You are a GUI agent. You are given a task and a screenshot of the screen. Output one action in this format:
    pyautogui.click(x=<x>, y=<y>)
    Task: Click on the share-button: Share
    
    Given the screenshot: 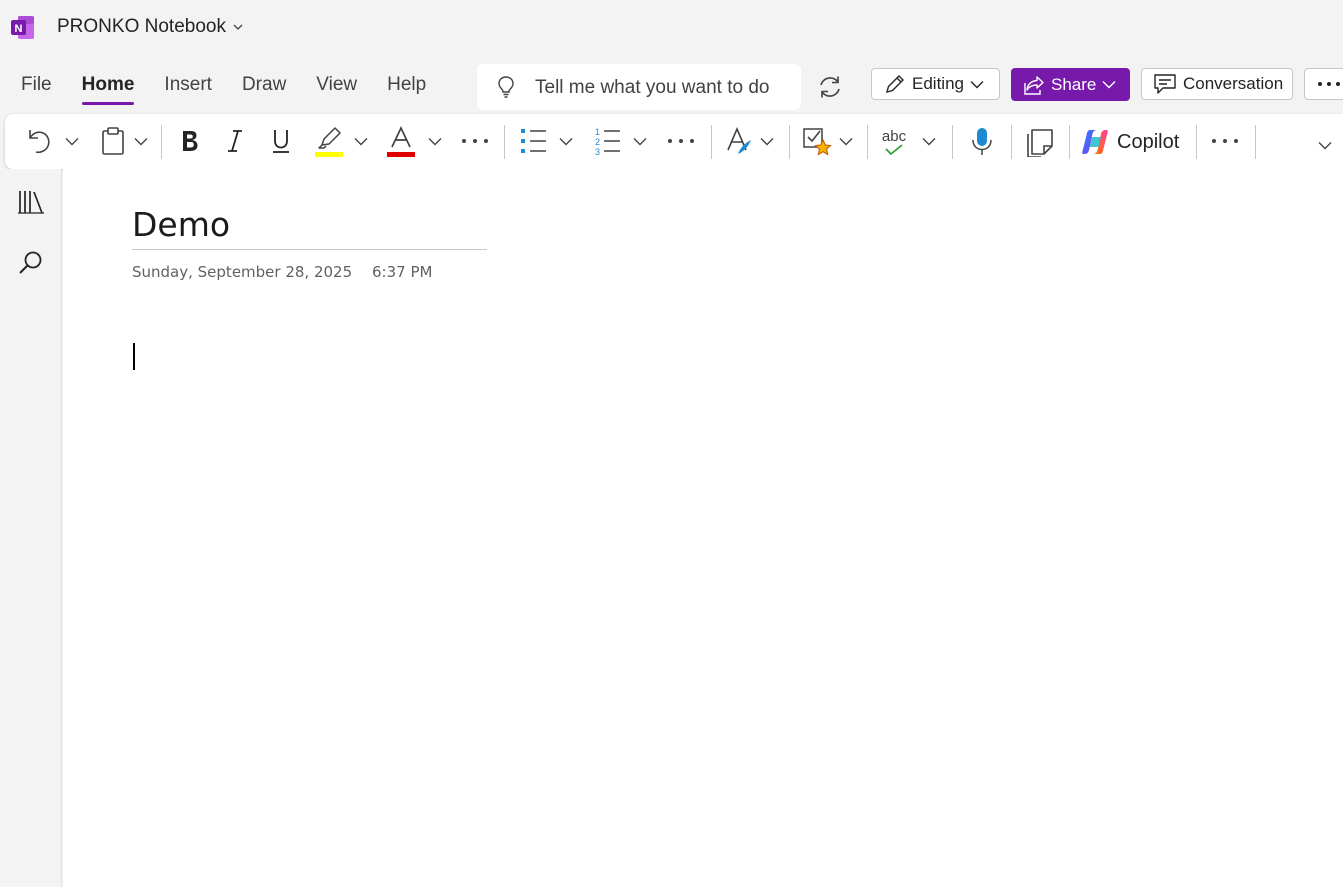 What is the action you would take?
    pyautogui.click(x=1070, y=84)
    